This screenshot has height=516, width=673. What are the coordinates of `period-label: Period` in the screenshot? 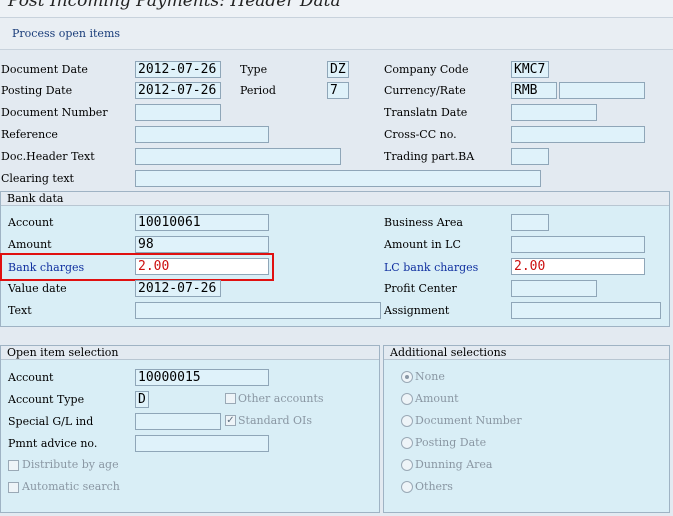 It's located at (258, 90).